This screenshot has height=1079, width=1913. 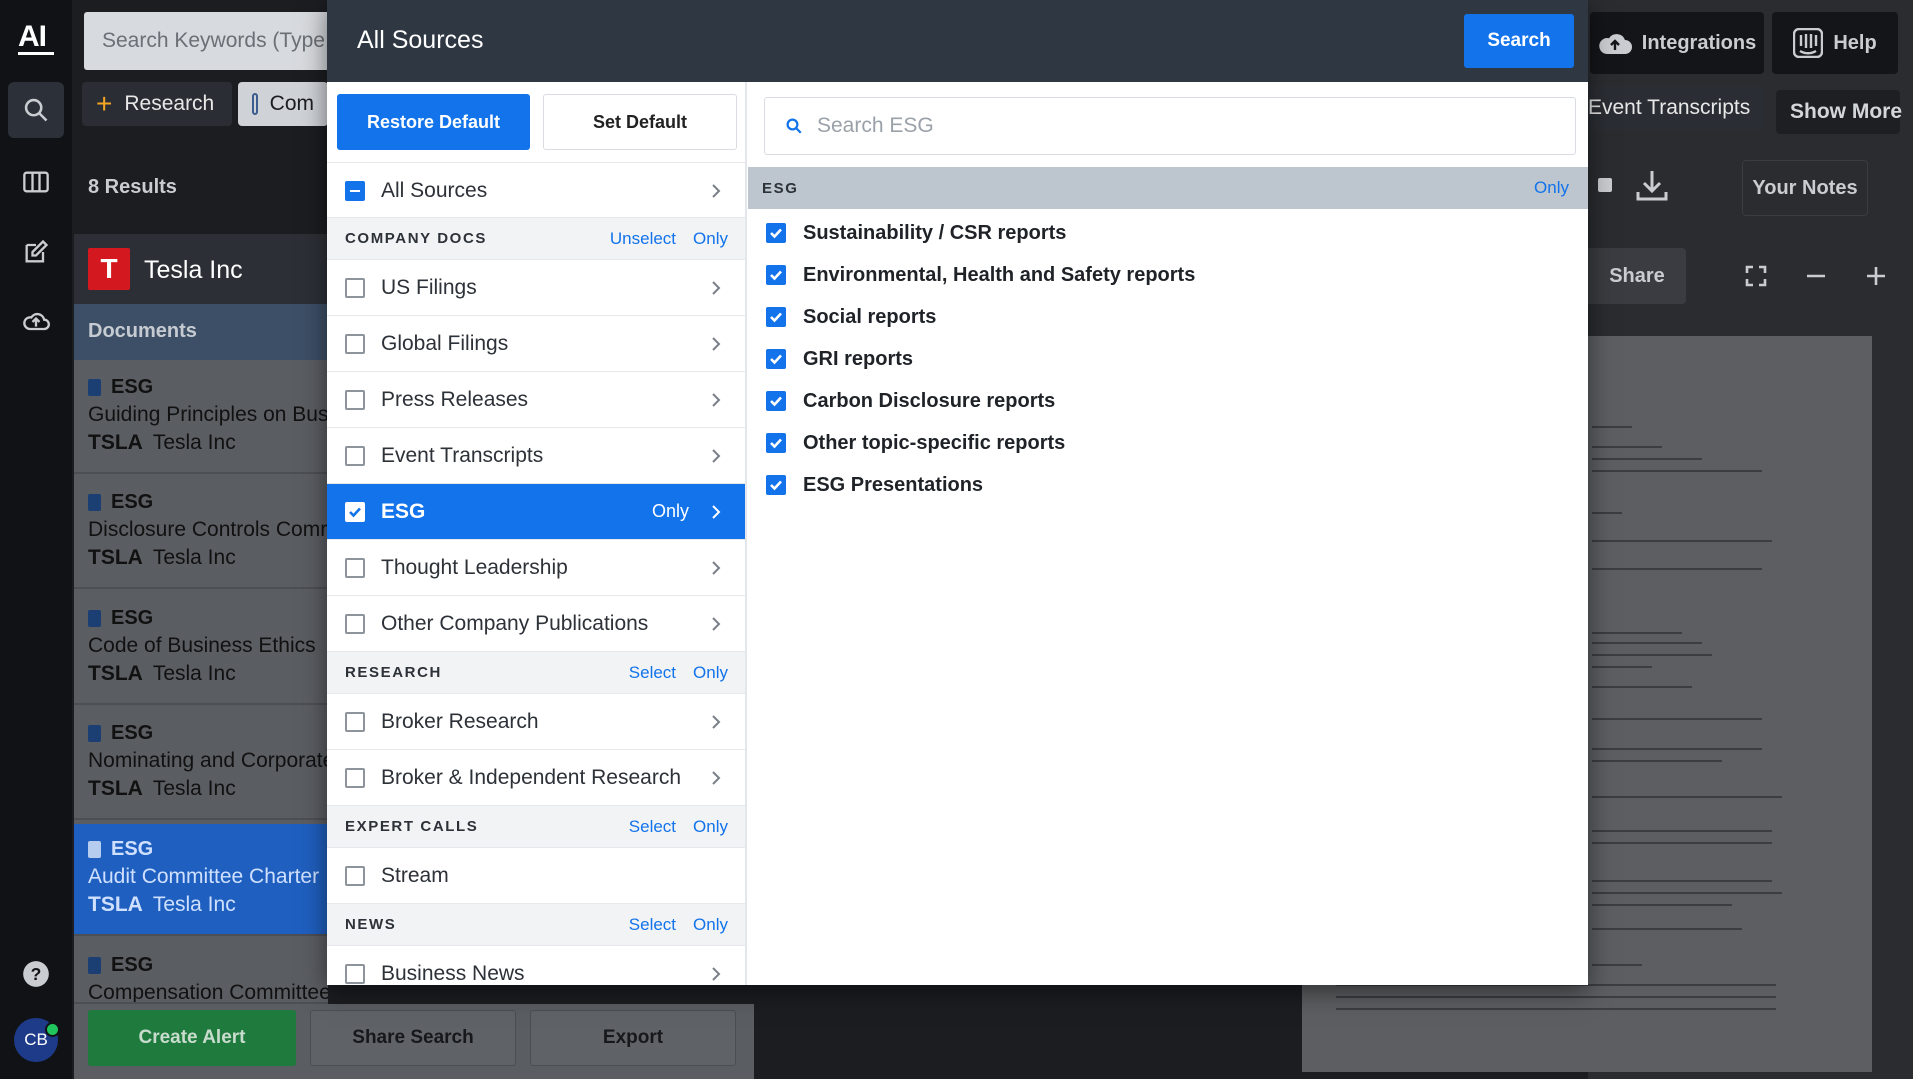 I want to click on section-title: NEWS, so click(x=371, y=924).